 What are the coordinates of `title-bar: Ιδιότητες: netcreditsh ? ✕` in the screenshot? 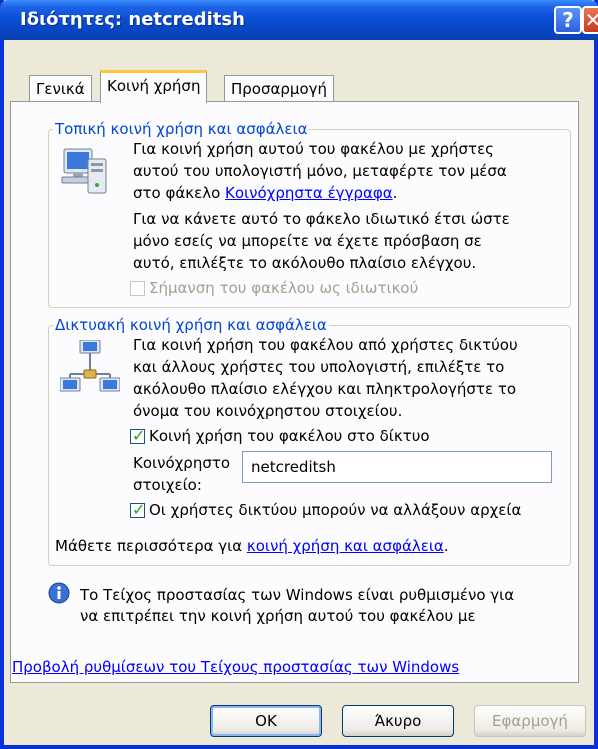 It's located at (299, 20).